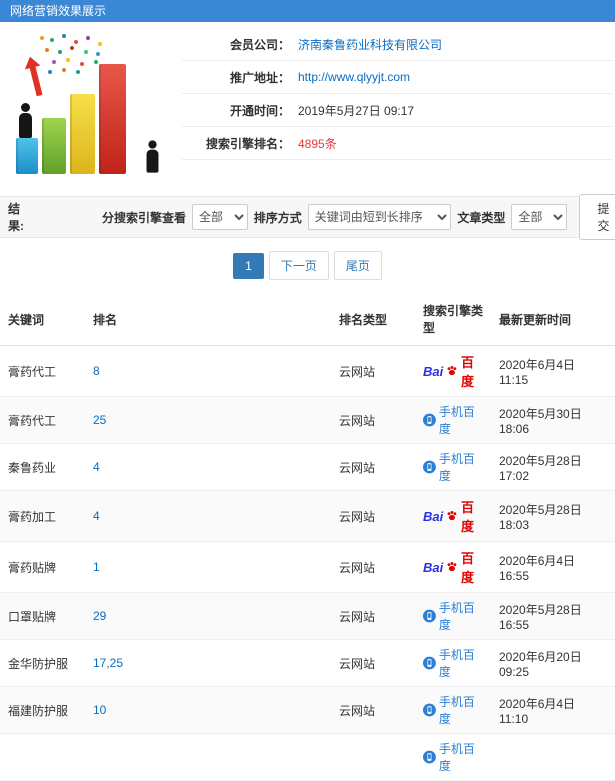 The width and height of the screenshot is (615, 781). I want to click on updated-time-cell, so click(553, 757).